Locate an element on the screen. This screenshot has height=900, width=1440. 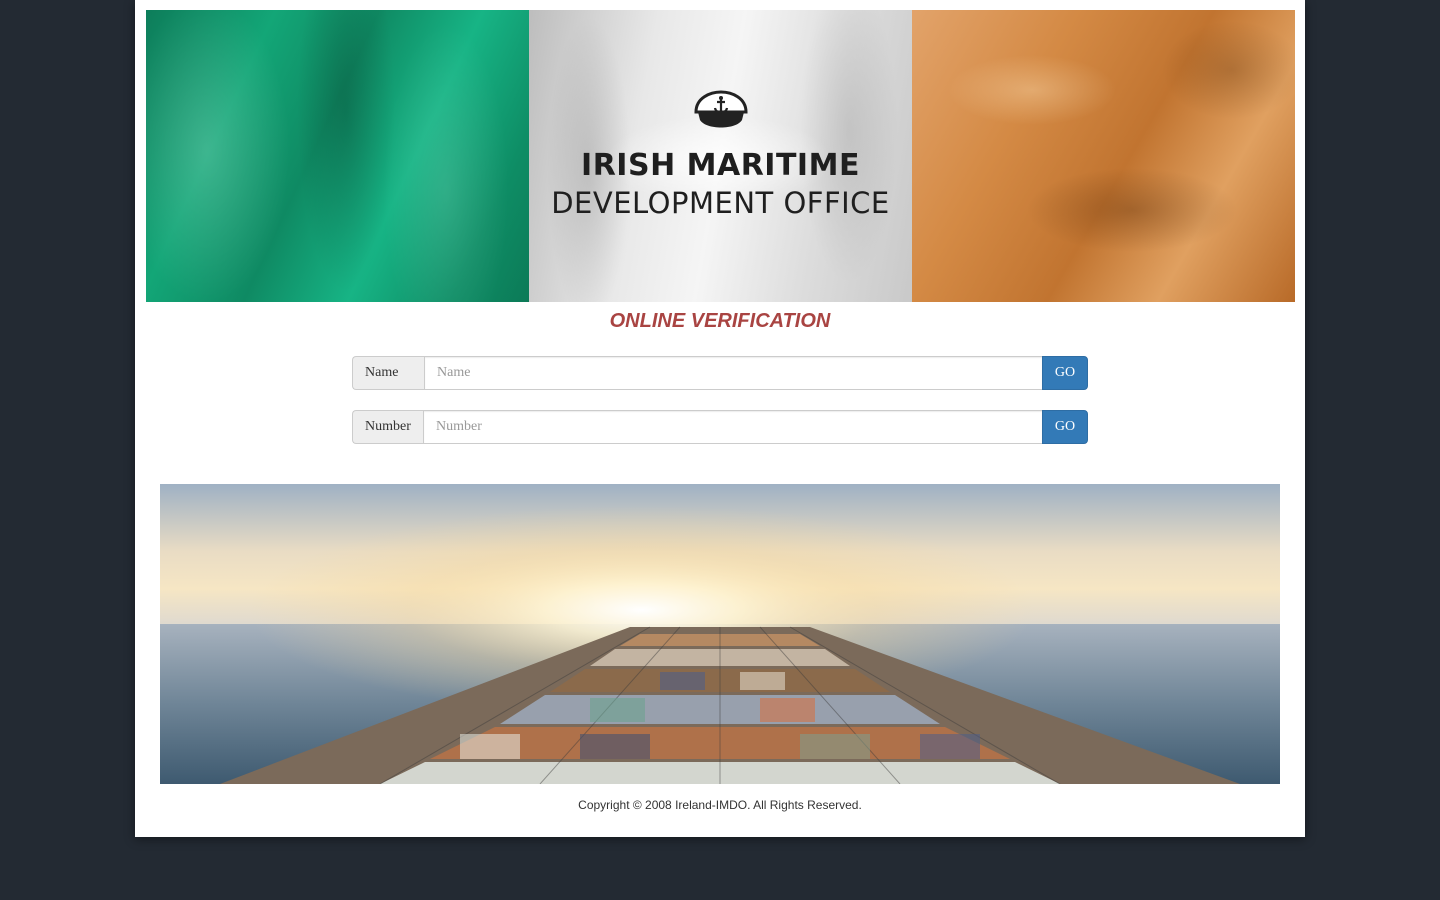
flag-white-panel: IRISH MARITIME DEVELOPMENT OFFICE is located at coordinates (720, 156).